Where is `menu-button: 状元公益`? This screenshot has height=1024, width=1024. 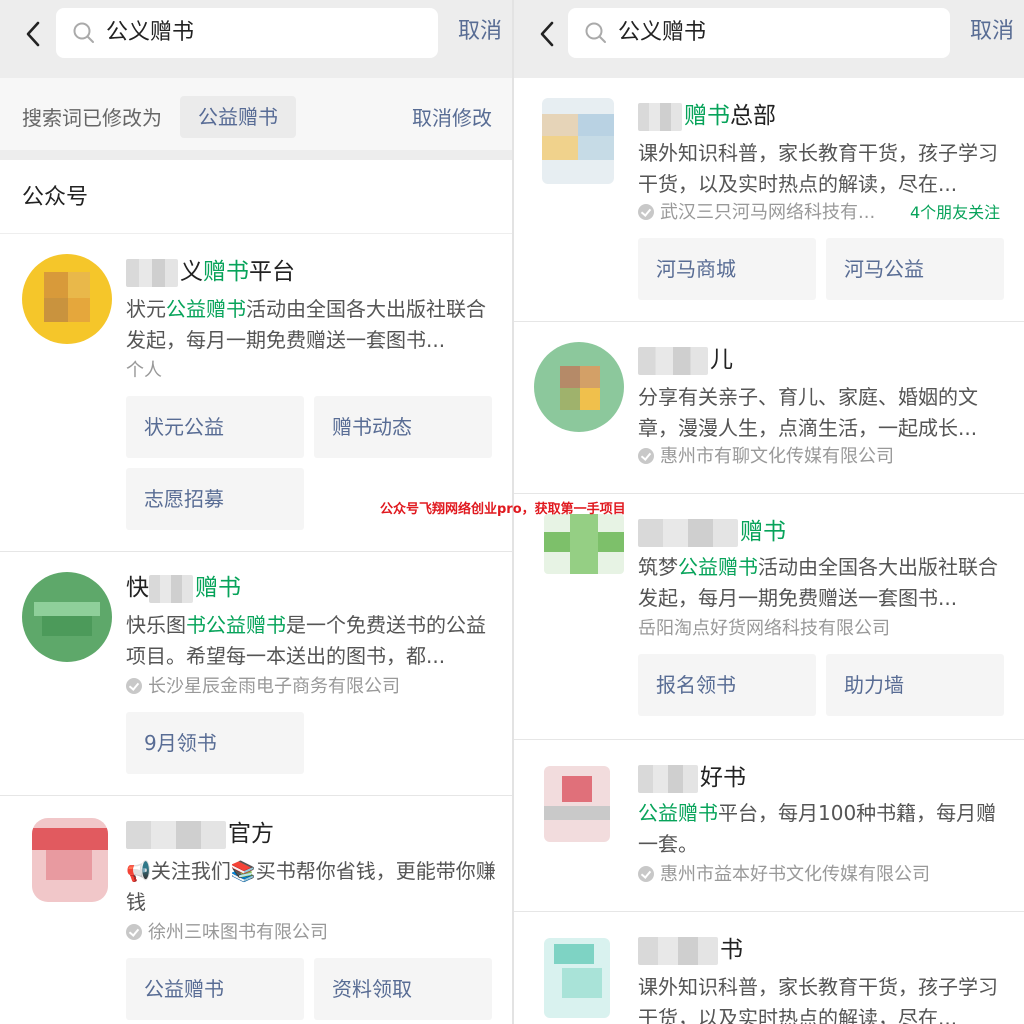 menu-button: 状元公益 is located at coordinates (215, 427).